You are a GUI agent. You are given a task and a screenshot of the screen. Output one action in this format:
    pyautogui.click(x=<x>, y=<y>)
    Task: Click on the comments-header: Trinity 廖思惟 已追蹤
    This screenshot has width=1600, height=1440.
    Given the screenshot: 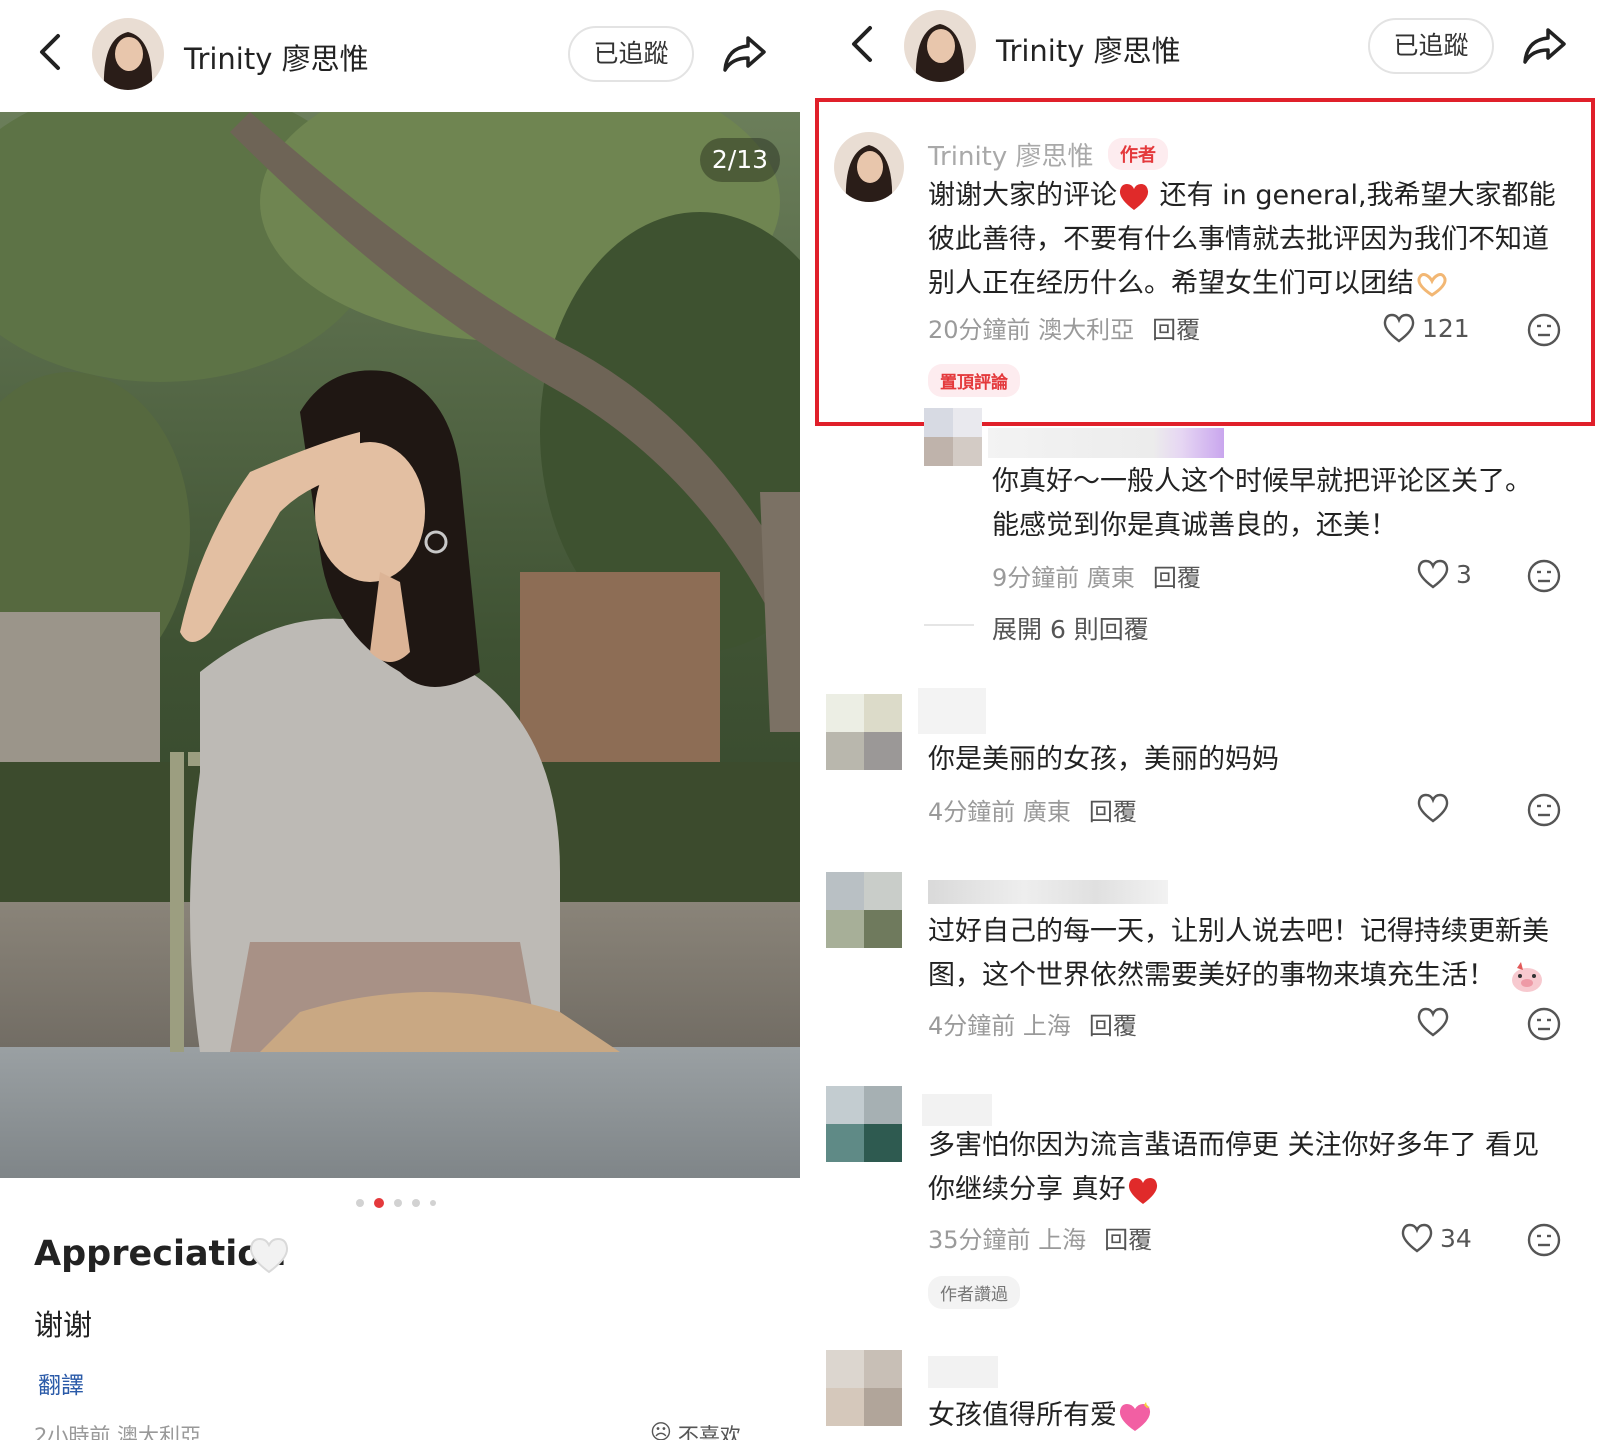 What is the action you would take?
    pyautogui.click(x=1206, y=55)
    